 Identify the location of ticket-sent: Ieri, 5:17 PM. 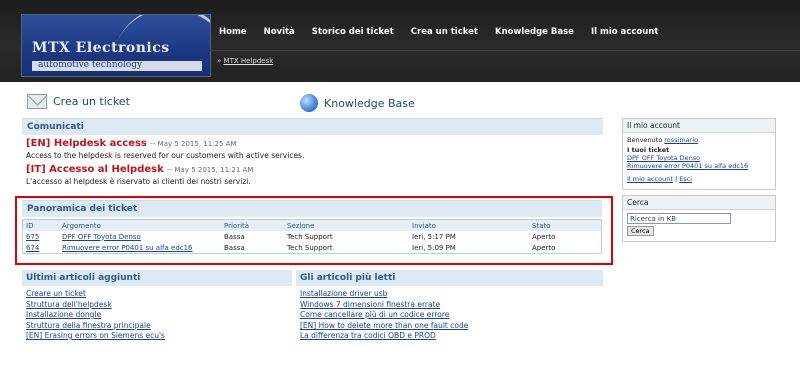
(434, 236).